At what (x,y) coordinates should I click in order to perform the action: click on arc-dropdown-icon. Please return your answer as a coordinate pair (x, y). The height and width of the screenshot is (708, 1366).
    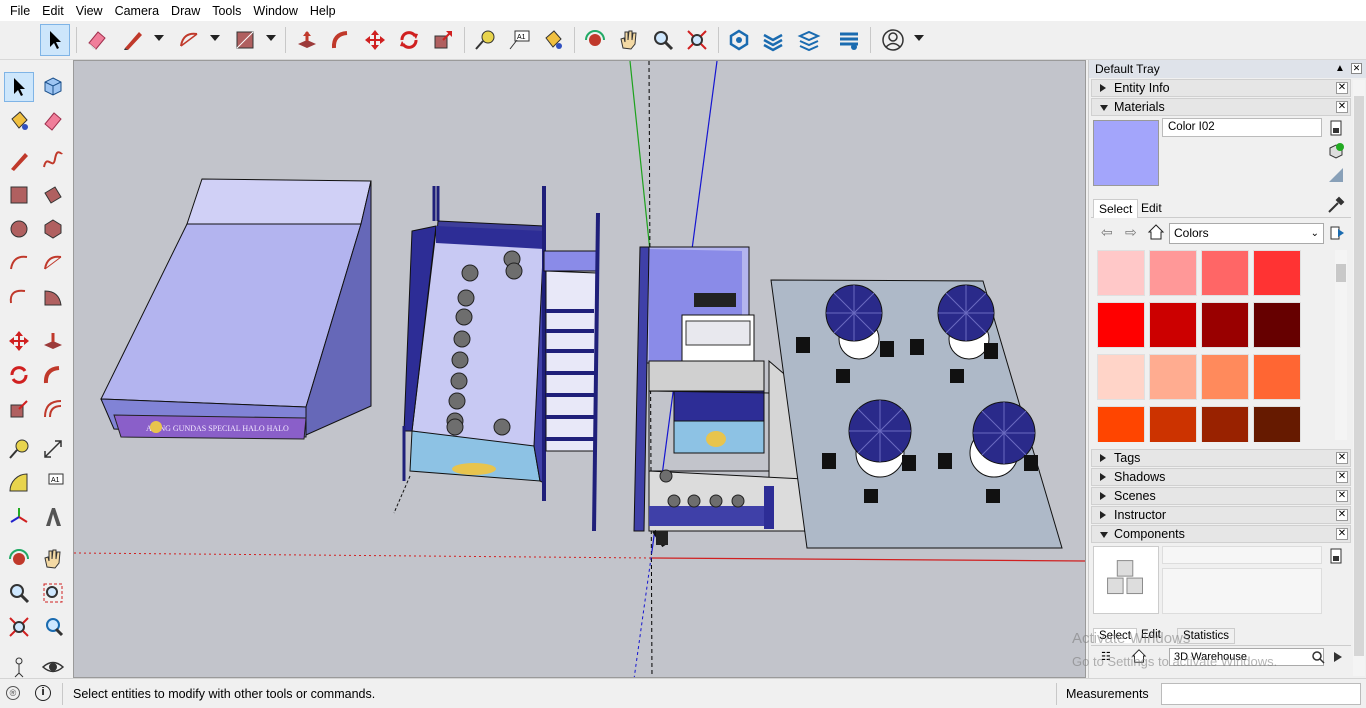
    Looking at the image, I should click on (215, 38).